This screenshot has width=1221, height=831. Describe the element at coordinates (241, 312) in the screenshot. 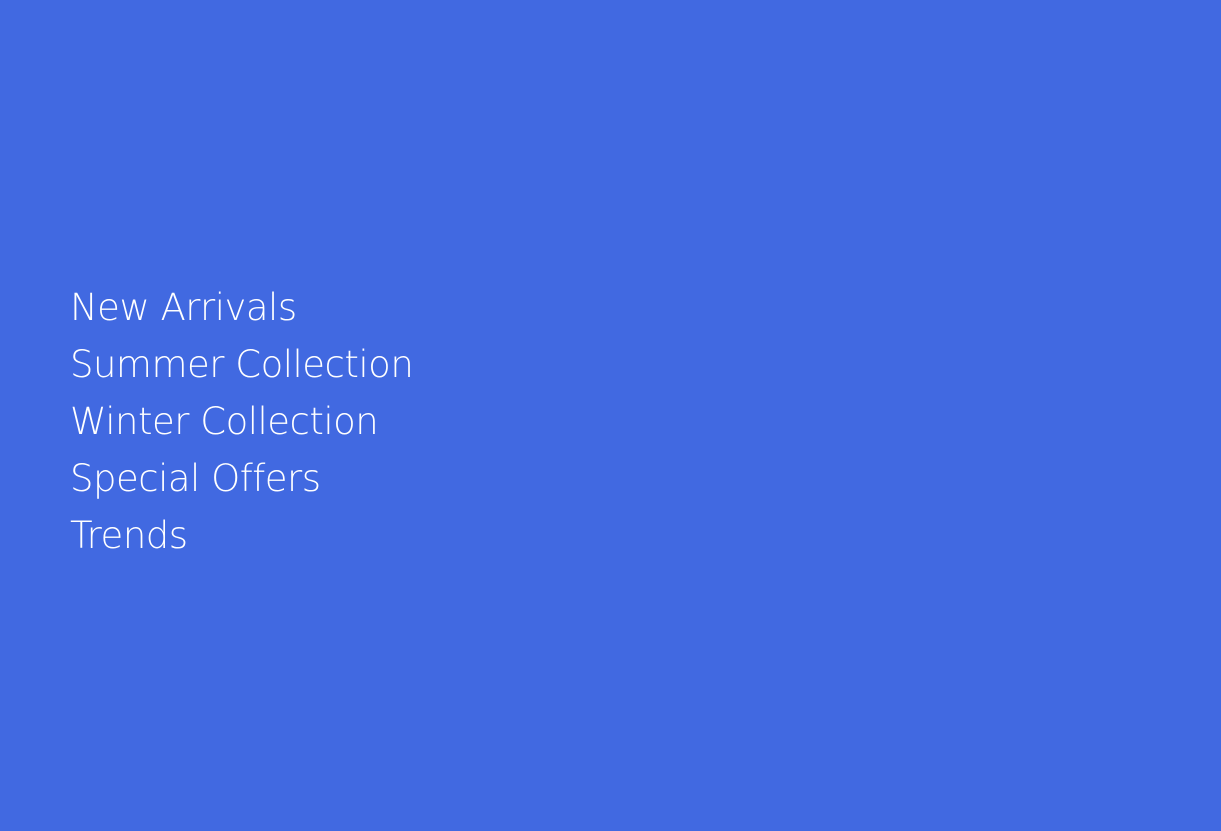

I see `menu-item-new-arrivals: New Arrivals` at that location.